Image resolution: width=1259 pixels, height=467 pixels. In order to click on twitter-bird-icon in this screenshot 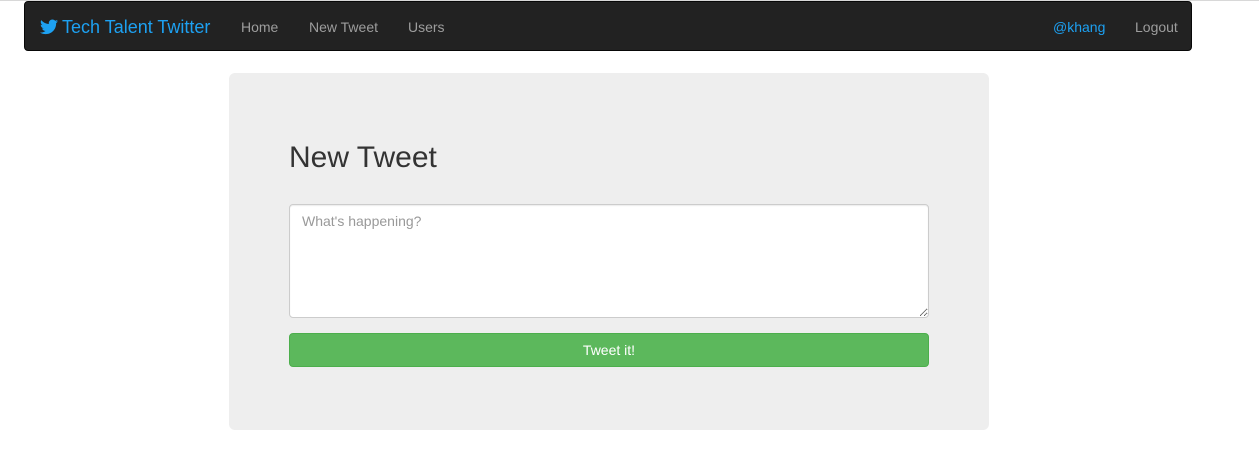, I will do `click(49, 27)`.